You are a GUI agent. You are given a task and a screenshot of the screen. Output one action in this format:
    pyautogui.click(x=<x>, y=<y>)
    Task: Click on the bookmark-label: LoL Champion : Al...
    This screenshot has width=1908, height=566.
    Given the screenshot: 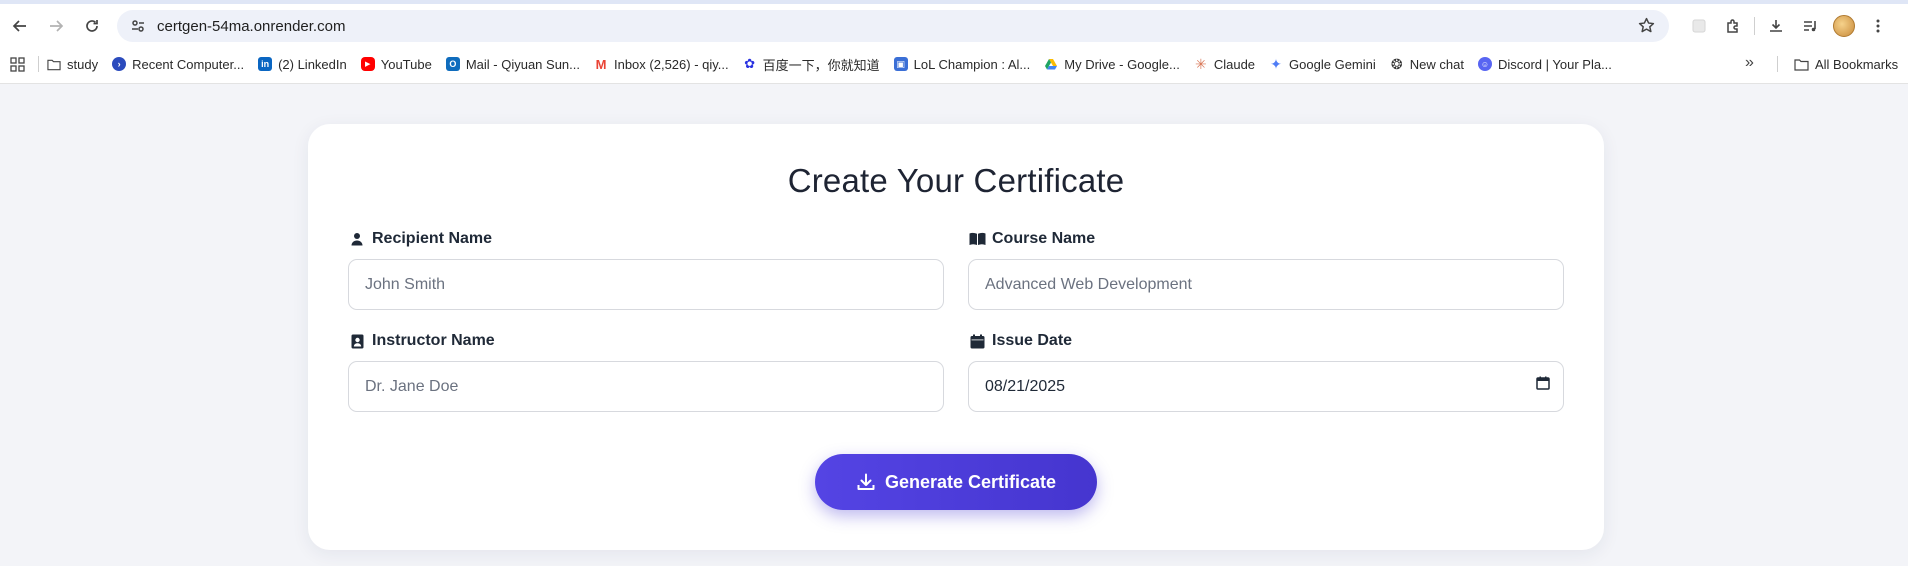 What is the action you would take?
    pyautogui.click(x=972, y=64)
    